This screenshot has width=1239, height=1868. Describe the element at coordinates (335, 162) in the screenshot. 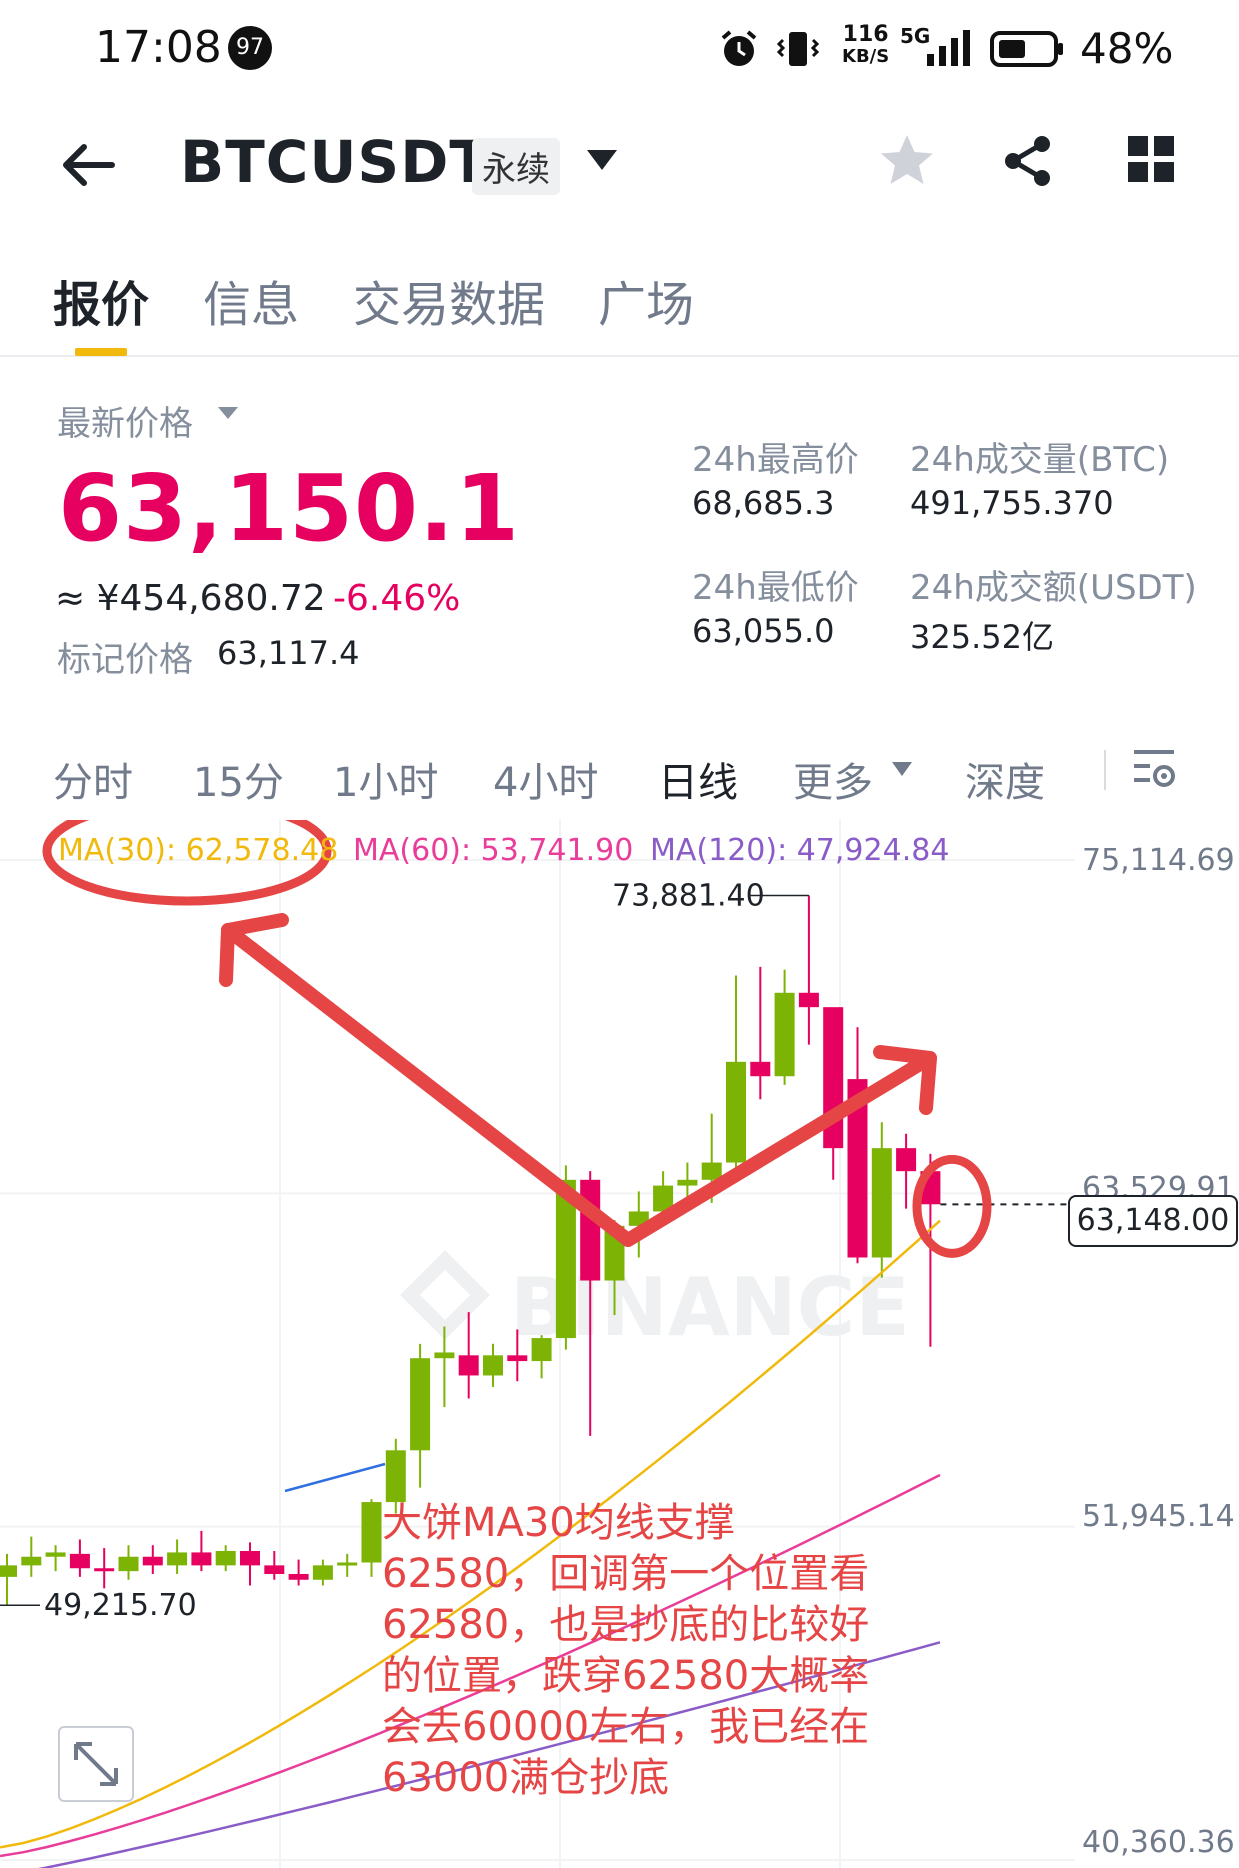

I see `symbol-title: BTCUSDT` at that location.